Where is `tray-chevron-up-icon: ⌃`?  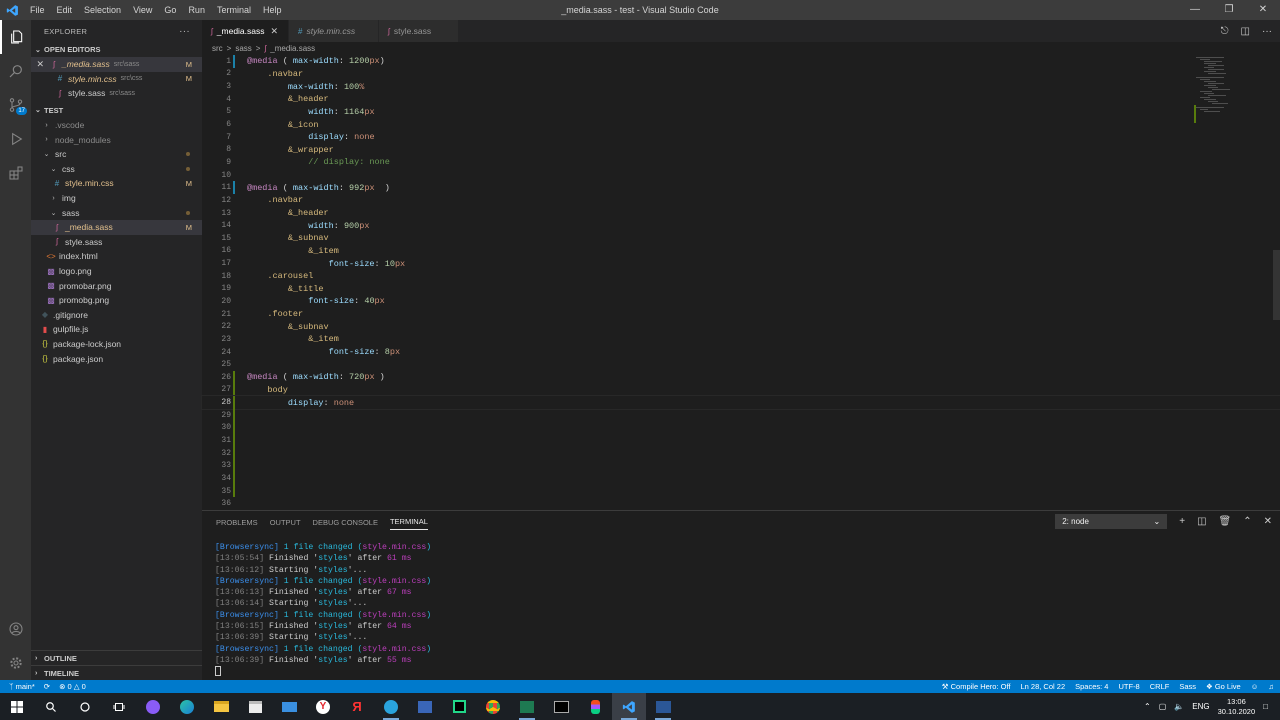
tray-chevron-up-icon: ⌃ is located at coordinates (1147, 706).